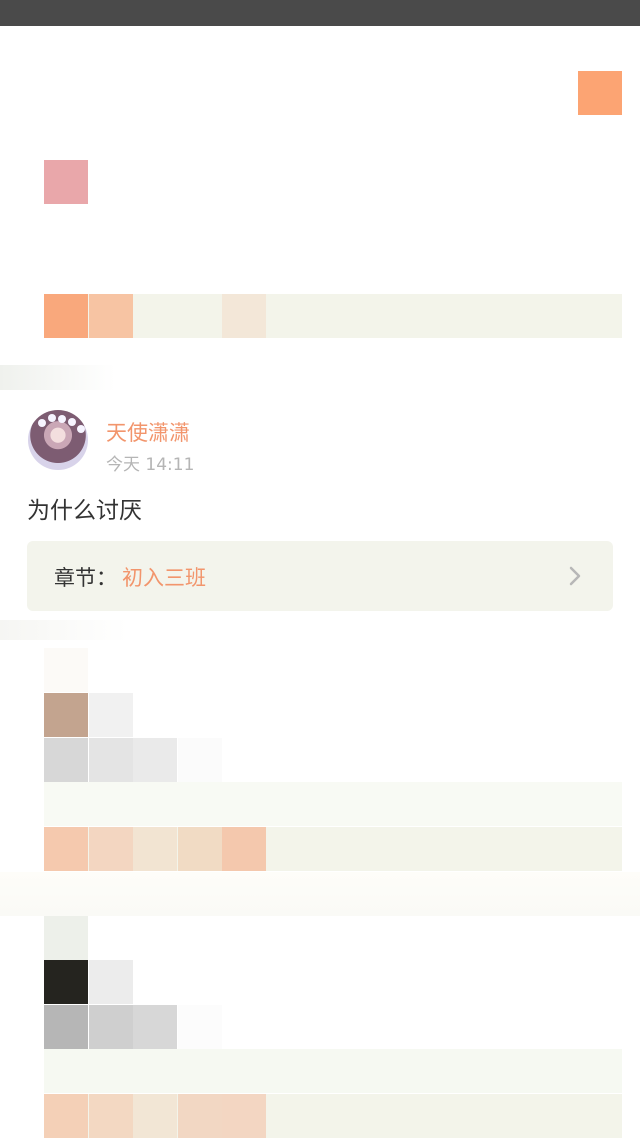 Image resolution: width=640 pixels, height=1138 pixels. What do you see at coordinates (84, 511) in the screenshot?
I see `comment-text: 为什么讨厌` at bounding box center [84, 511].